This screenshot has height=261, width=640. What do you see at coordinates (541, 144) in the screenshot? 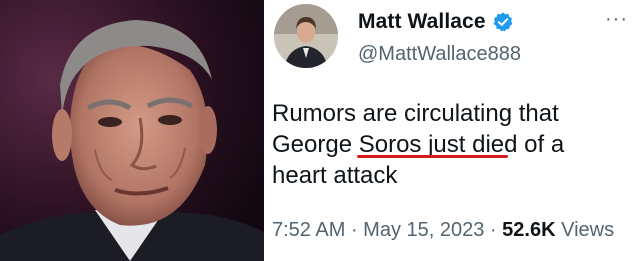
I see `tweet-text-segment: of a` at bounding box center [541, 144].